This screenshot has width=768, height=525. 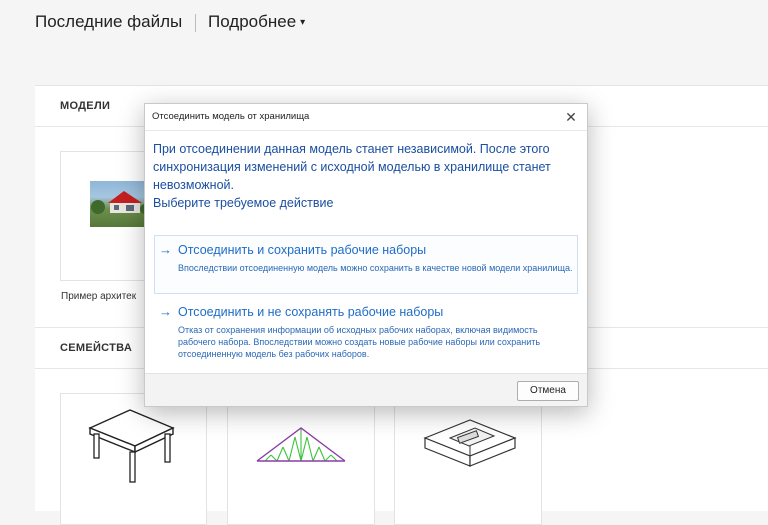 What do you see at coordinates (195, 23) in the screenshot?
I see `title-separator` at bounding box center [195, 23].